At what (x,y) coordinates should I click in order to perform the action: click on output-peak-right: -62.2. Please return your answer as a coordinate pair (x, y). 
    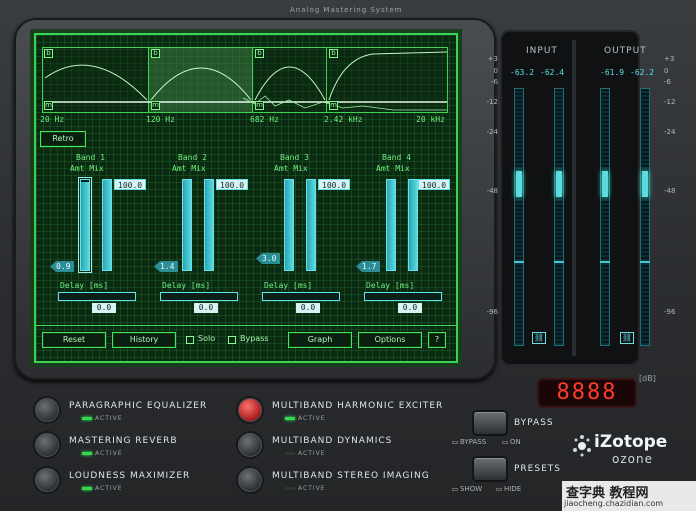
    Looking at the image, I should click on (642, 72).